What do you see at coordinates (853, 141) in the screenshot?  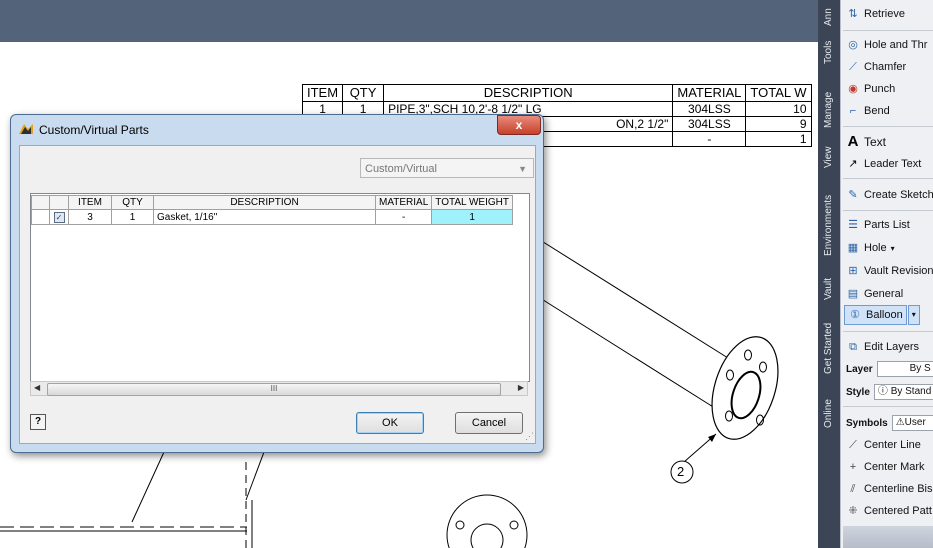 I see `text-icon: A` at bounding box center [853, 141].